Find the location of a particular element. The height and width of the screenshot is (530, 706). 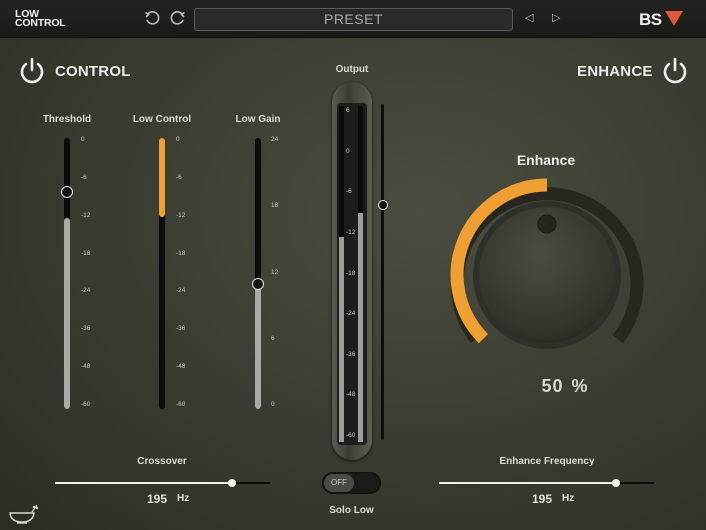

threshold-fill is located at coordinates (67, 313).